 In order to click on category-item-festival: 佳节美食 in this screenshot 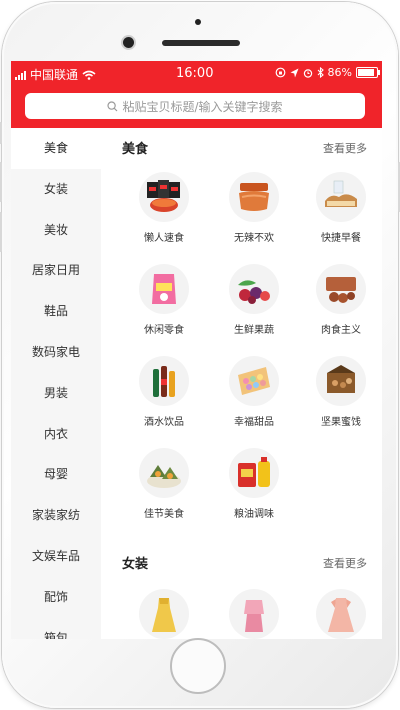, I will do `click(164, 484)`.